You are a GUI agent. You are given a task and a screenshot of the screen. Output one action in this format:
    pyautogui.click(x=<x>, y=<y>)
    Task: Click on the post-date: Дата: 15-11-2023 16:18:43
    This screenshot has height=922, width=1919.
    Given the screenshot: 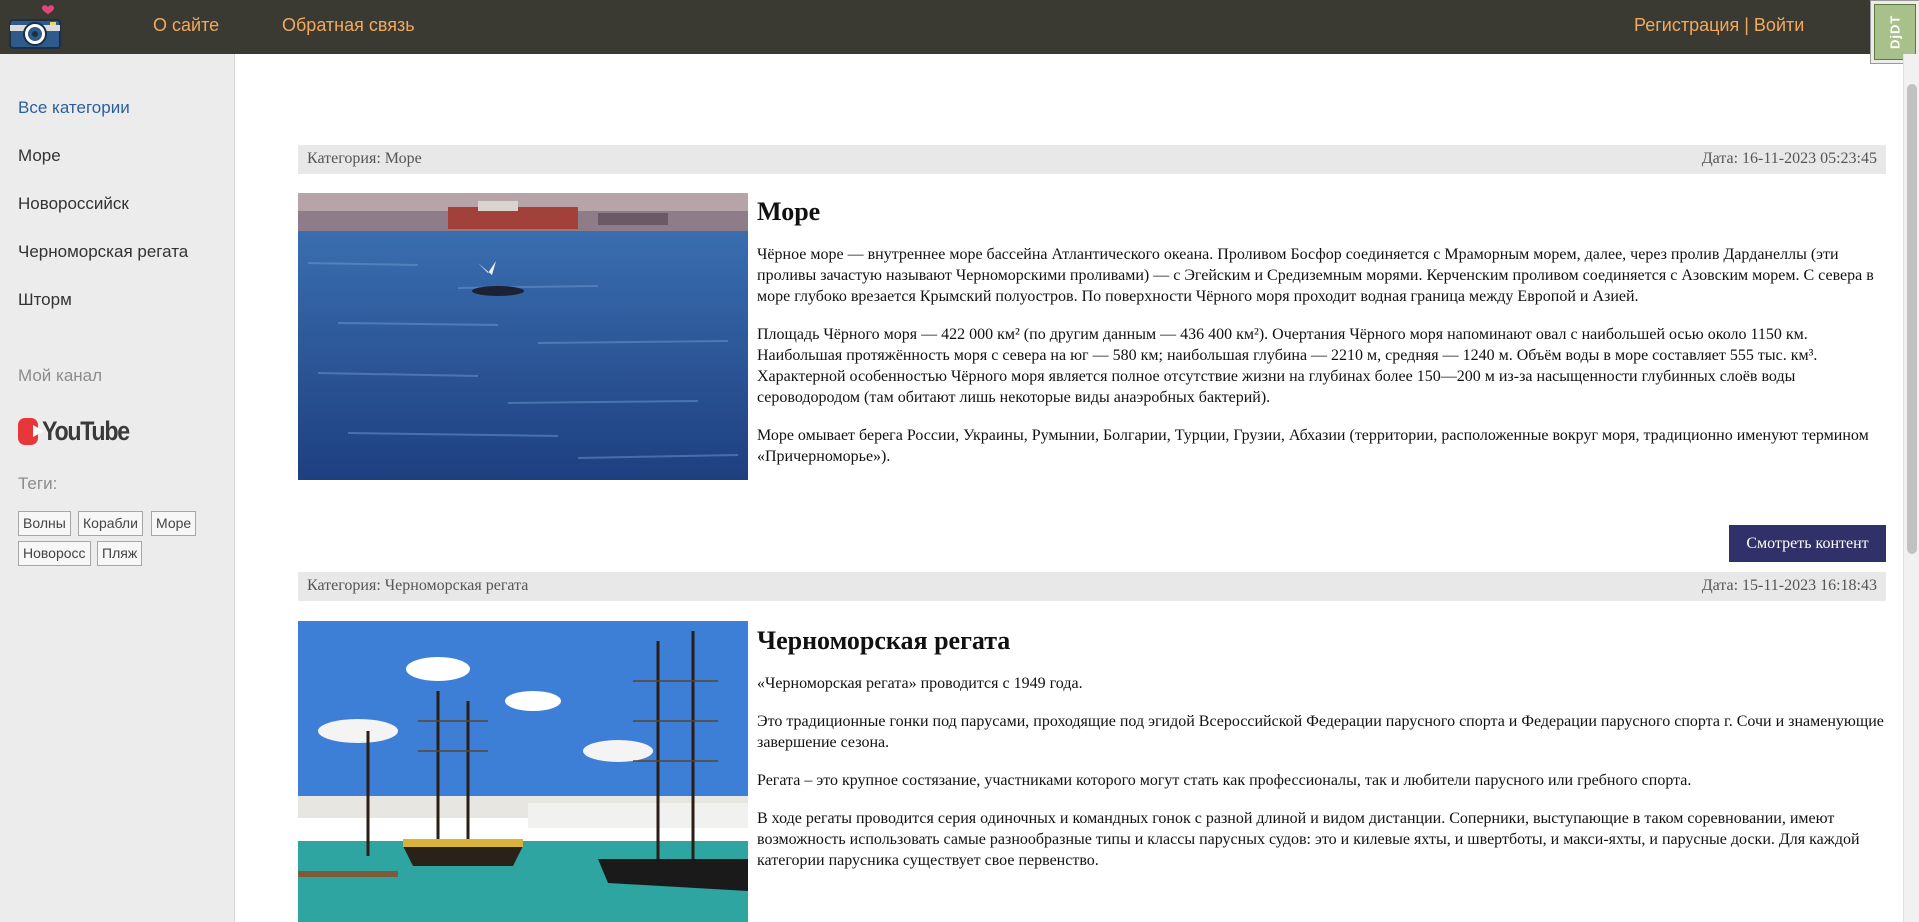 What is the action you would take?
    pyautogui.click(x=1789, y=585)
    